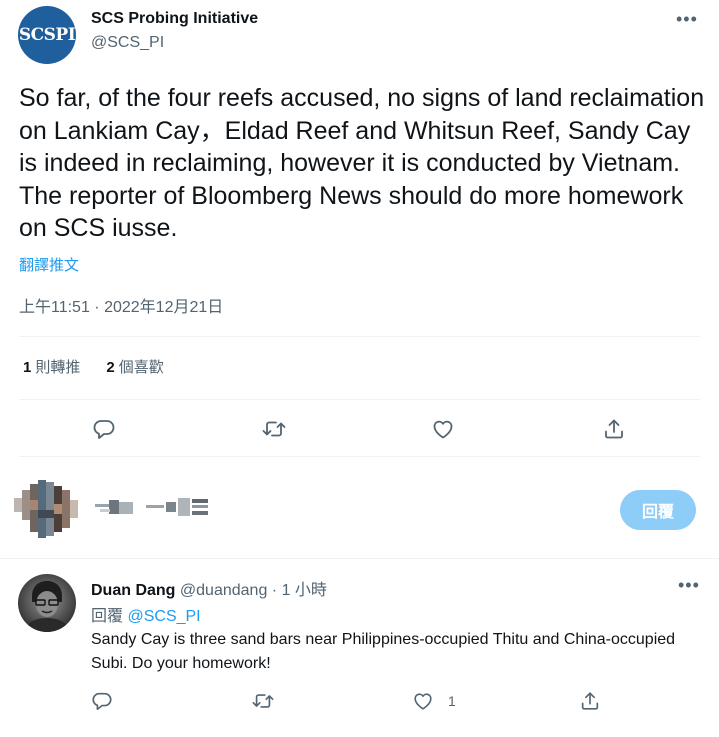  I want to click on reply-author-avatar, so click(47, 603).